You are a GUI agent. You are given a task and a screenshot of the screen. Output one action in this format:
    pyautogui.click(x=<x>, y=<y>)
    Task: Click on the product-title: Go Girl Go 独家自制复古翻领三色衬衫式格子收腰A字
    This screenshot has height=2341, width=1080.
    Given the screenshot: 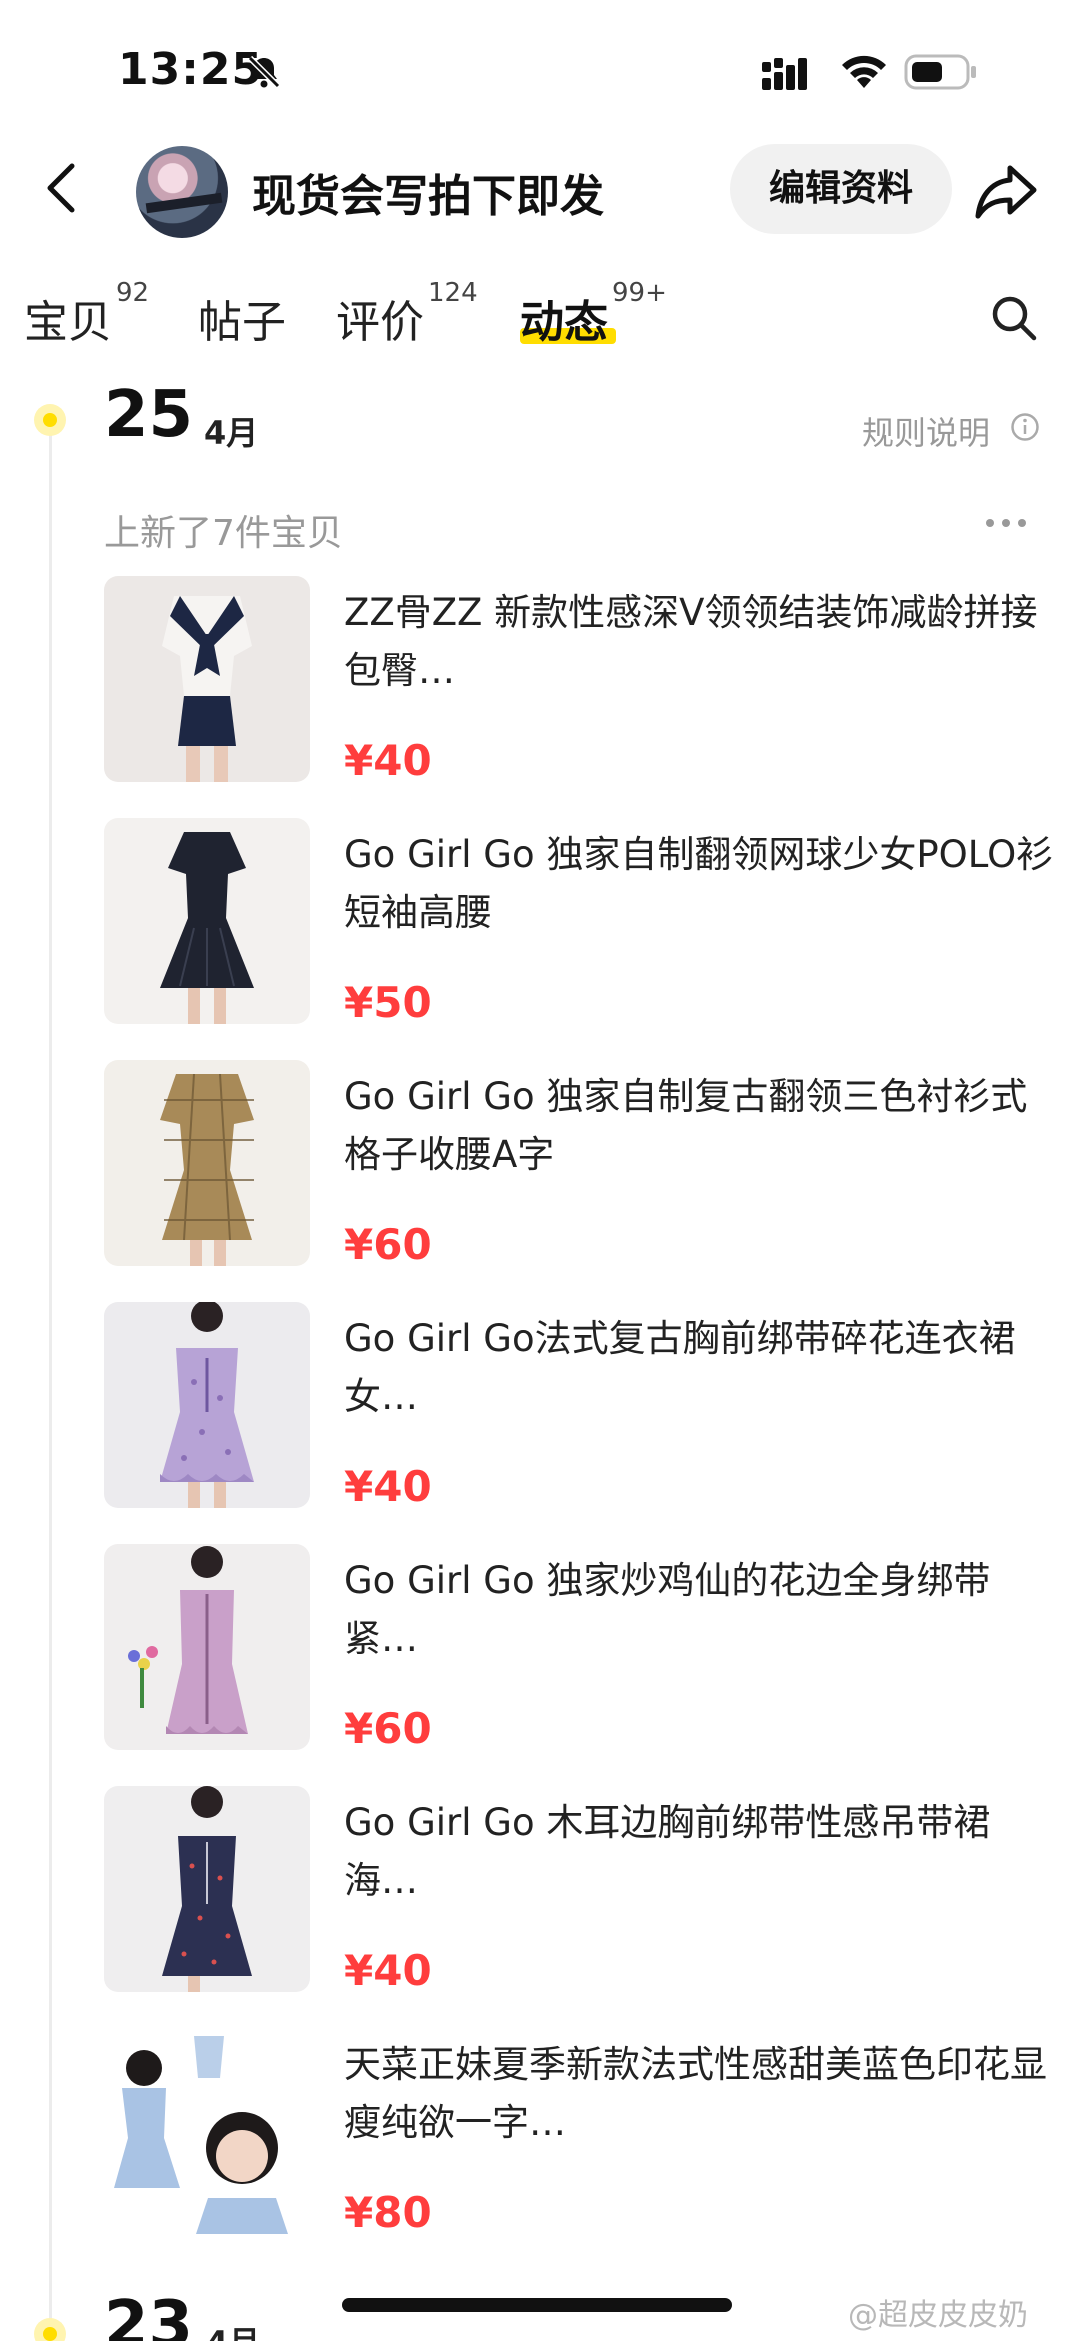 What is the action you would take?
    pyautogui.click(x=686, y=1125)
    